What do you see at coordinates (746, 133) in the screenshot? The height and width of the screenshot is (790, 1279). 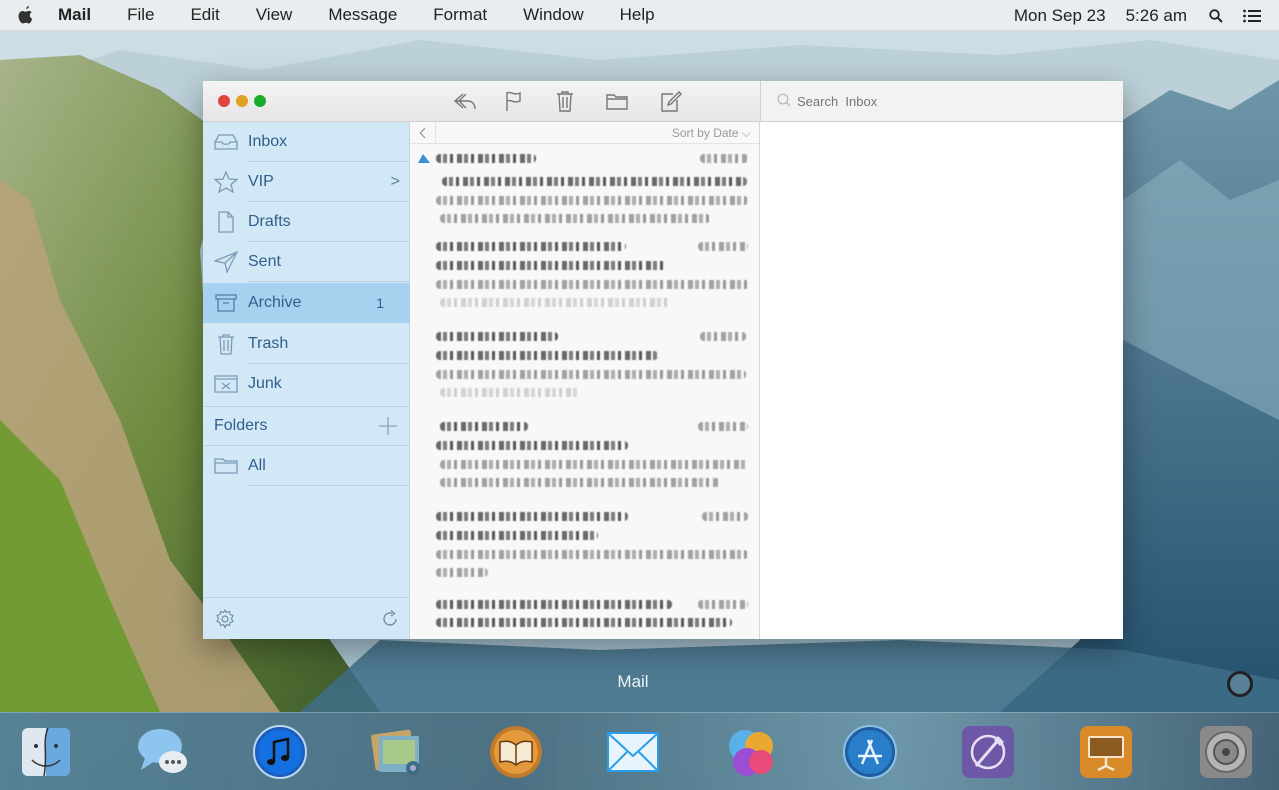 I see `chevron-down-icon: ⌵` at bounding box center [746, 133].